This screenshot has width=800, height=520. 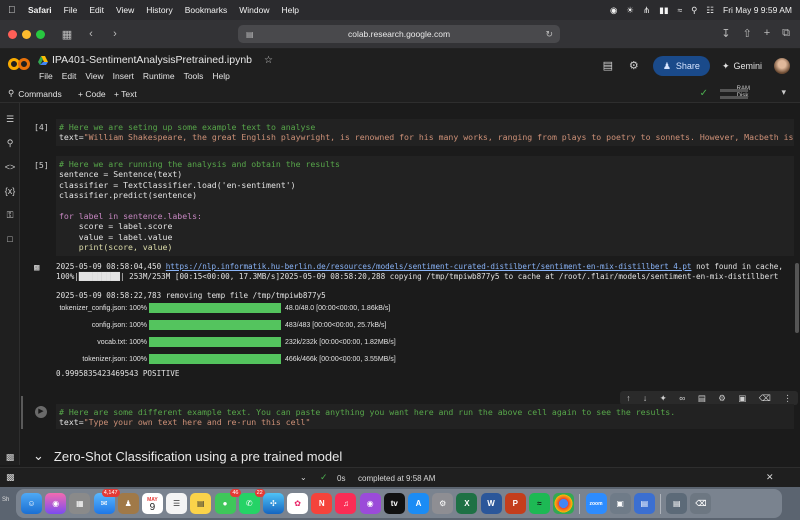 What do you see at coordinates (152, 503) in the screenshot?
I see `calendar-icon: MAY 9` at bounding box center [152, 503].